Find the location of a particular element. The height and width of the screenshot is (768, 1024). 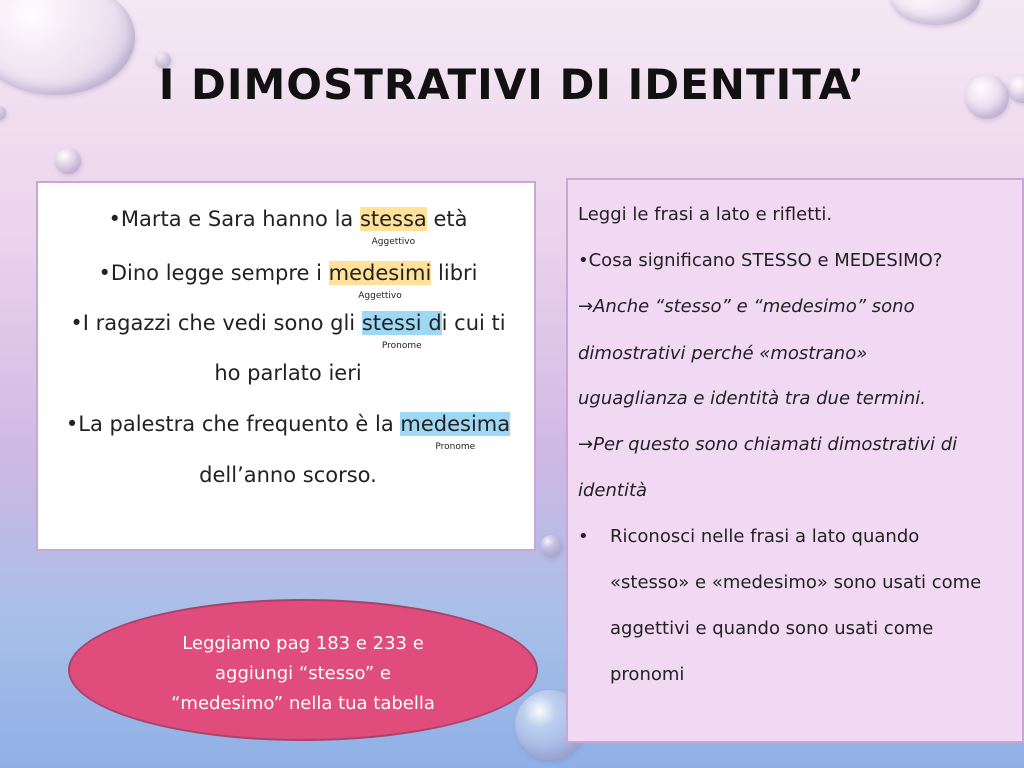

pronome-highlight: medesima Pronome is located at coordinates (455, 432).